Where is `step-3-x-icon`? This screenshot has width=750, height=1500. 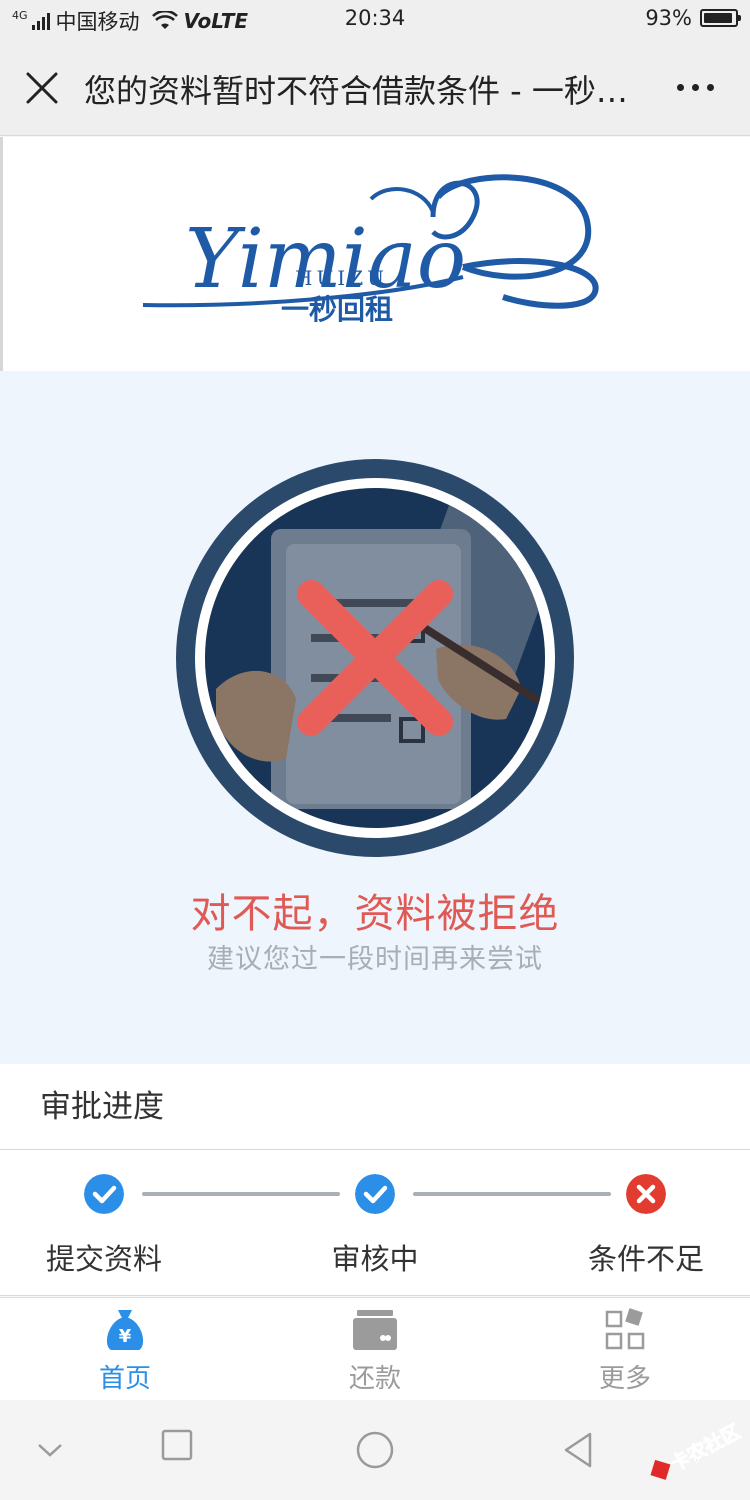 step-3-x-icon is located at coordinates (646, 1194).